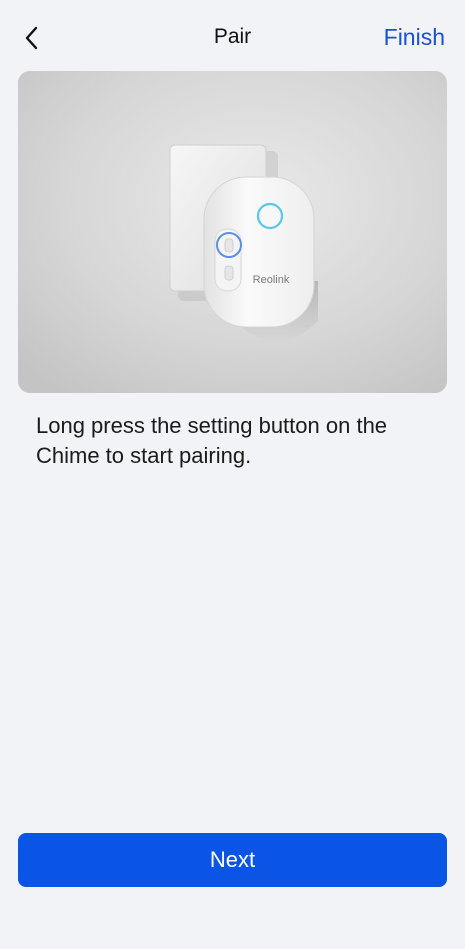 Image resolution: width=465 pixels, height=949 pixels. What do you see at coordinates (414, 37) in the screenshot?
I see `finish-button: Finish` at bounding box center [414, 37].